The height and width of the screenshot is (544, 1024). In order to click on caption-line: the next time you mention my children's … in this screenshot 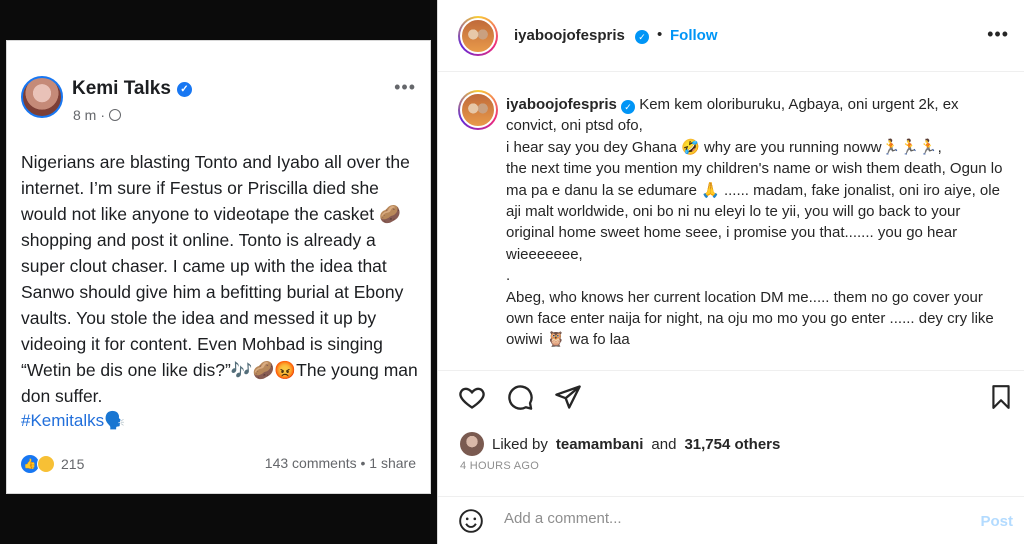, I will do `click(754, 211)`.